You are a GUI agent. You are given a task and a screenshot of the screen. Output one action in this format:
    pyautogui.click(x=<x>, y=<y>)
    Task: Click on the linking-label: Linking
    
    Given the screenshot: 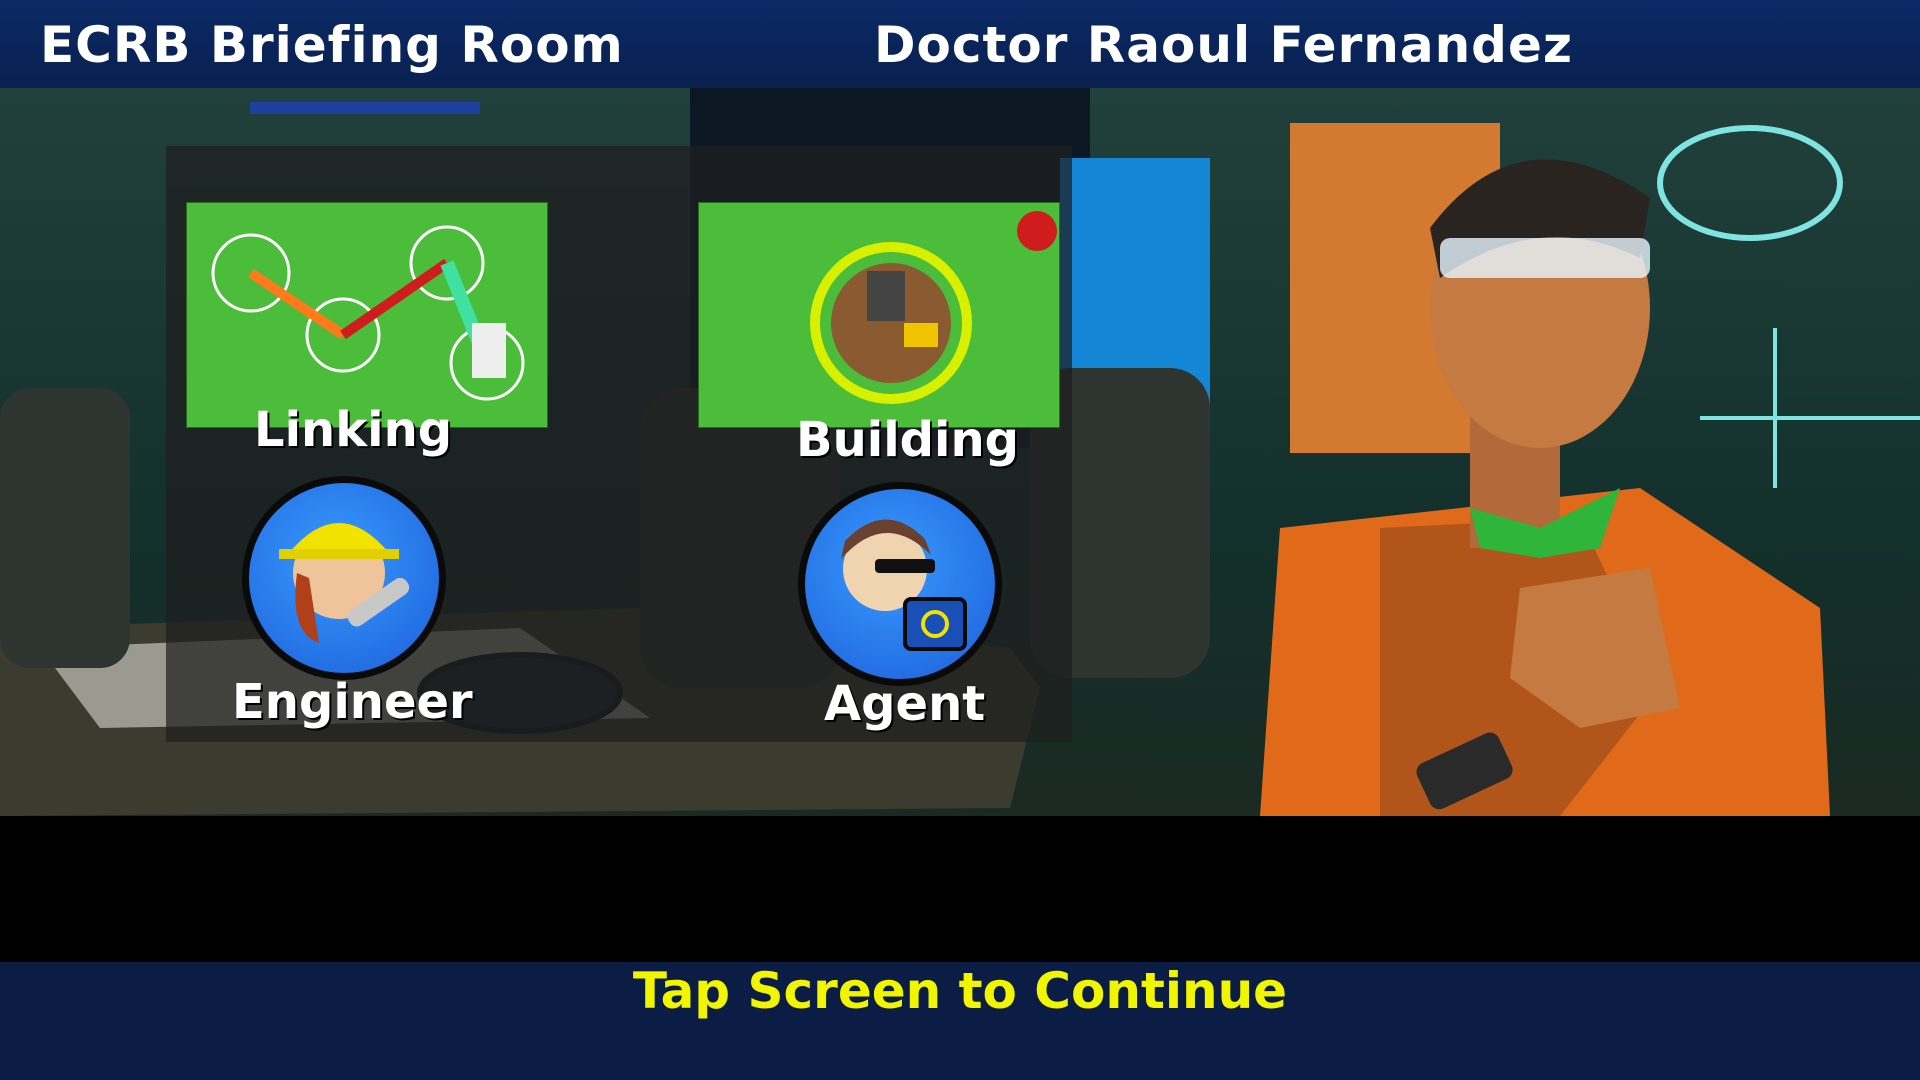 What is the action you would take?
    pyautogui.click(x=353, y=430)
    